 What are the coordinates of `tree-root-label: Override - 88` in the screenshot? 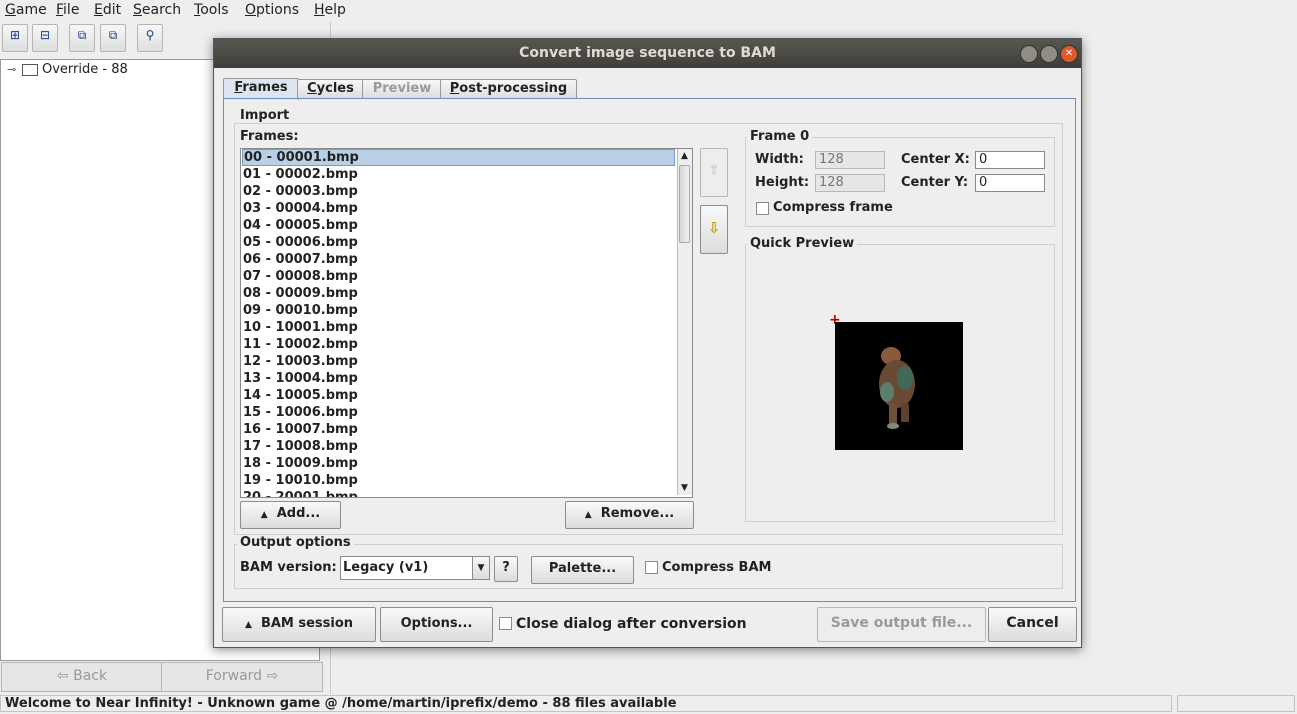 It's located at (85, 69).